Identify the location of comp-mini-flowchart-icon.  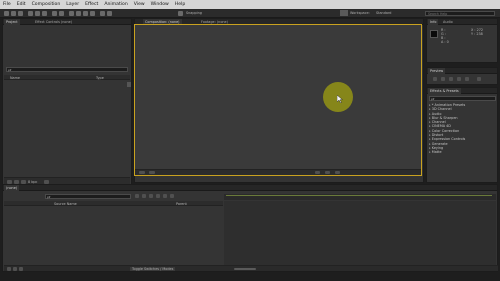
(137, 196).